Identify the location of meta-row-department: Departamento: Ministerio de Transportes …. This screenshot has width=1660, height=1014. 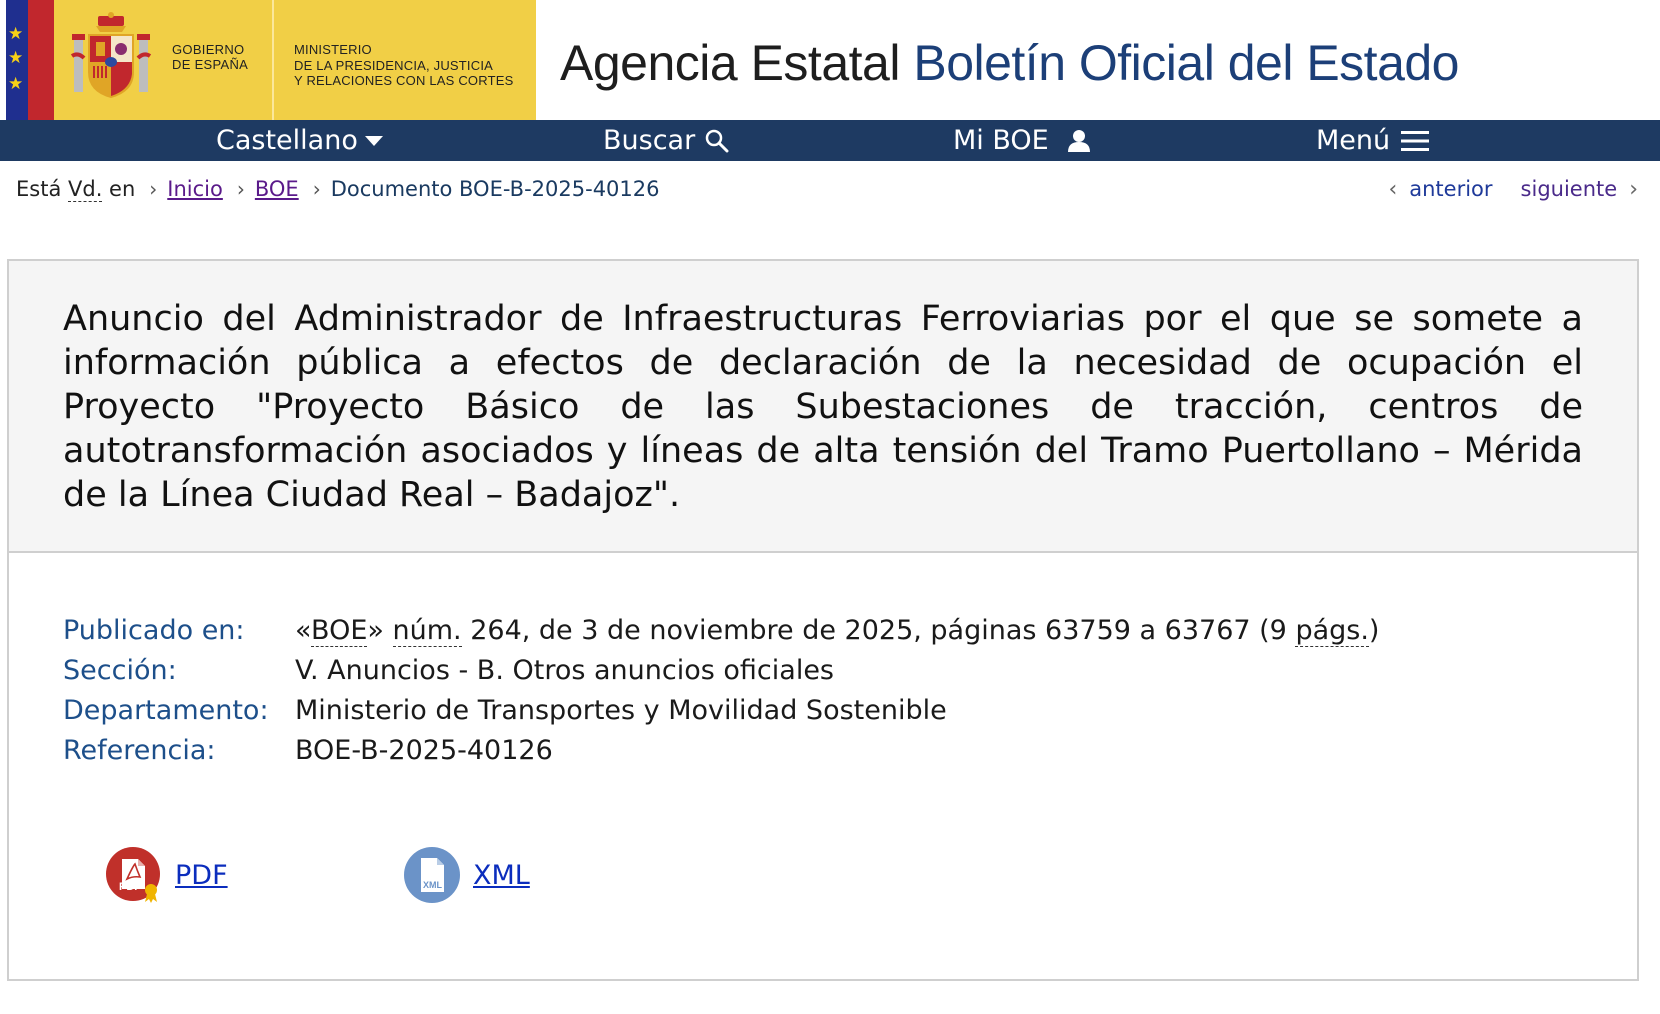
(813, 711).